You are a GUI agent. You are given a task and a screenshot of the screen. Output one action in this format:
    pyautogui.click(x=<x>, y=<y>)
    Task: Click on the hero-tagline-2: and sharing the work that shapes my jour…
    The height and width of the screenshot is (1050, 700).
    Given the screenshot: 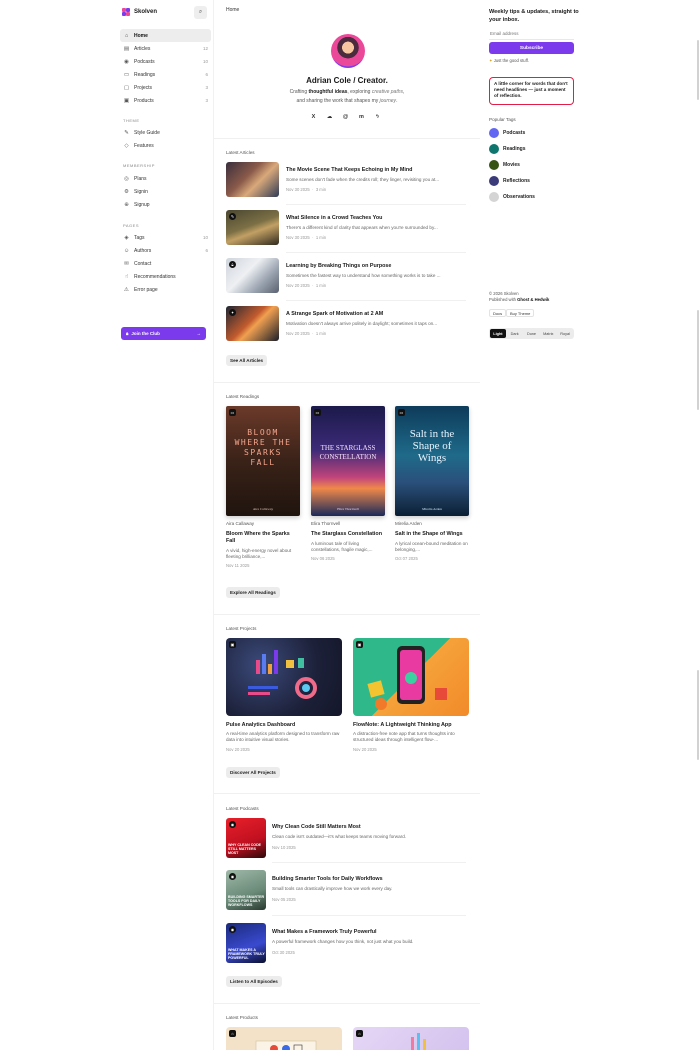 What is the action you would take?
    pyautogui.click(x=347, y=101)
    